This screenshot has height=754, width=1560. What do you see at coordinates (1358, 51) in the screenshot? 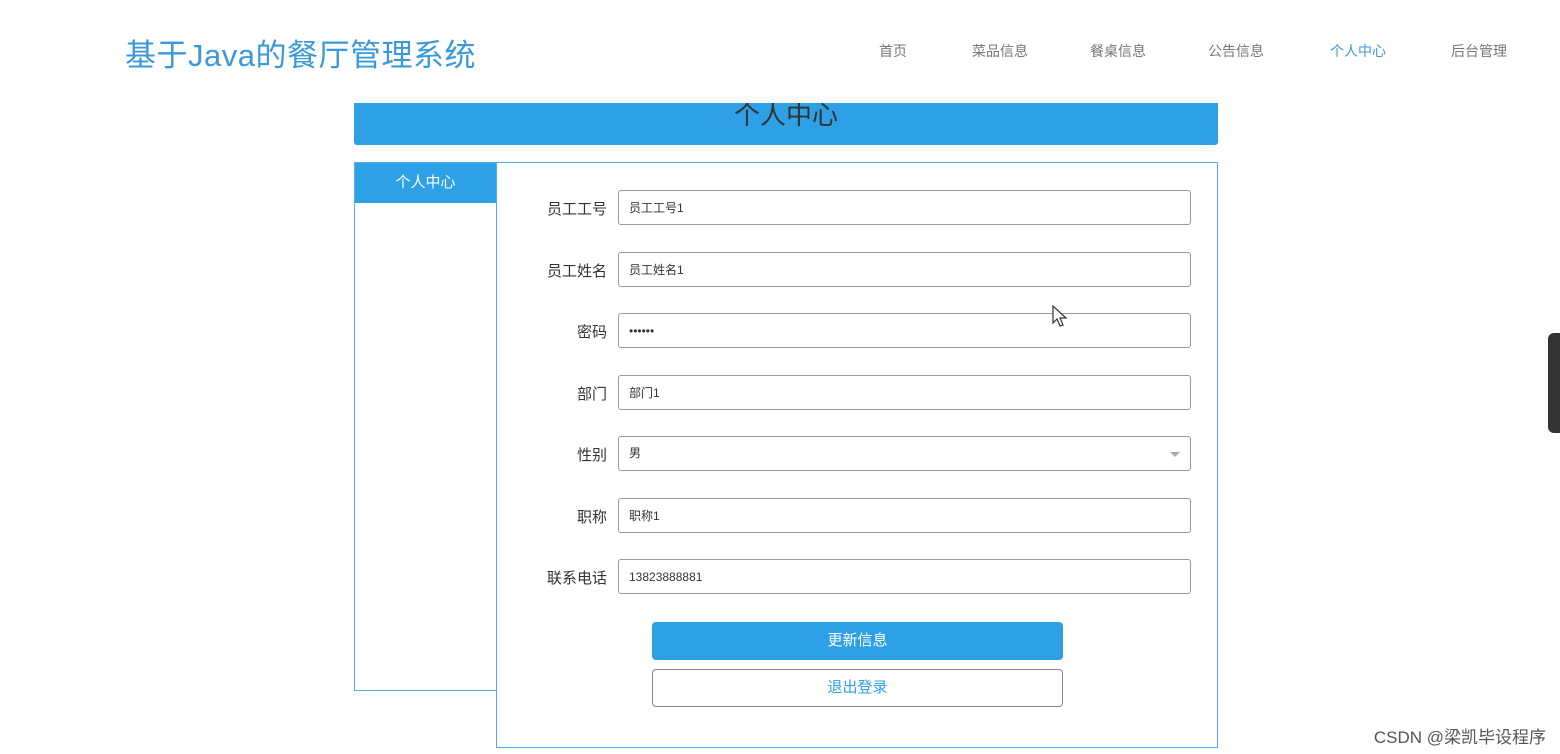
I see `nav-item-personal-center: 个人中心` at bounding box center [1358, 51].